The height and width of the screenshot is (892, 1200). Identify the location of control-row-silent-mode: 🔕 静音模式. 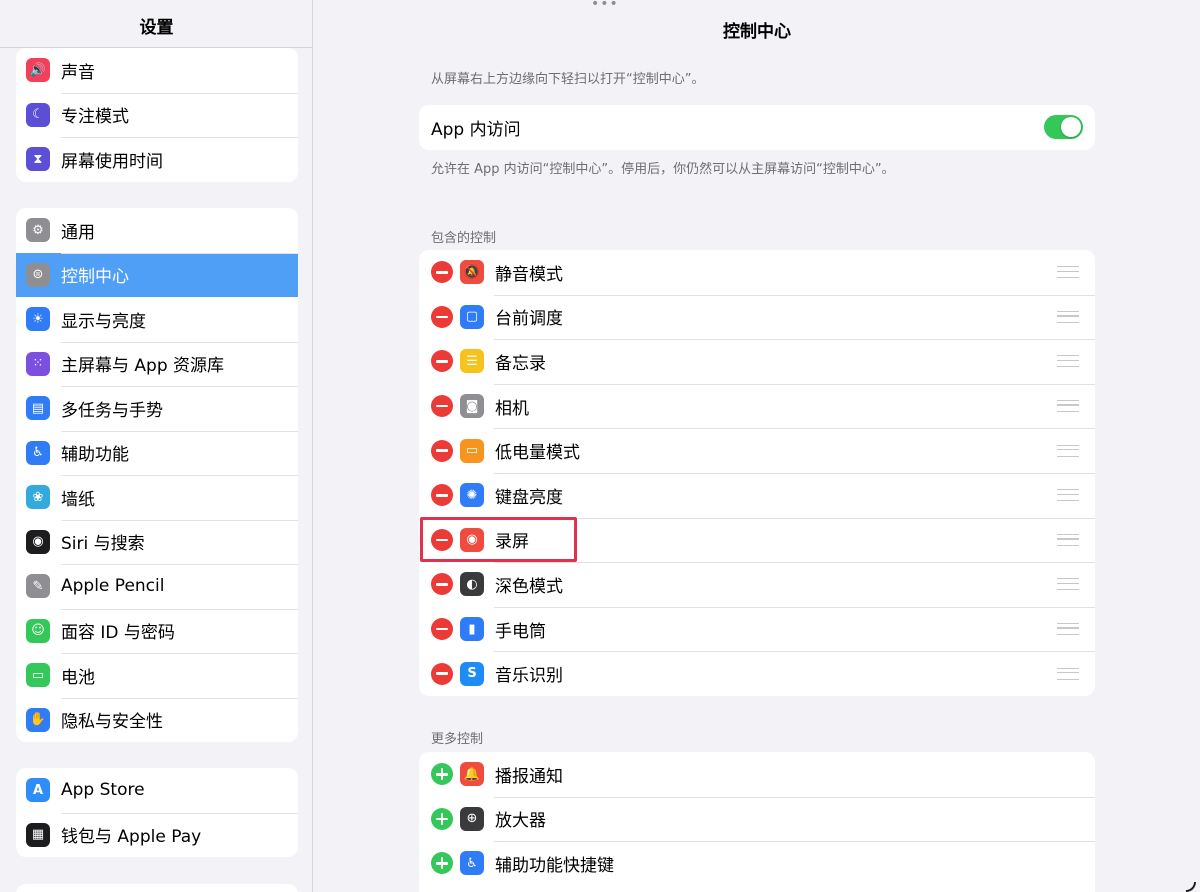
(757, 272).